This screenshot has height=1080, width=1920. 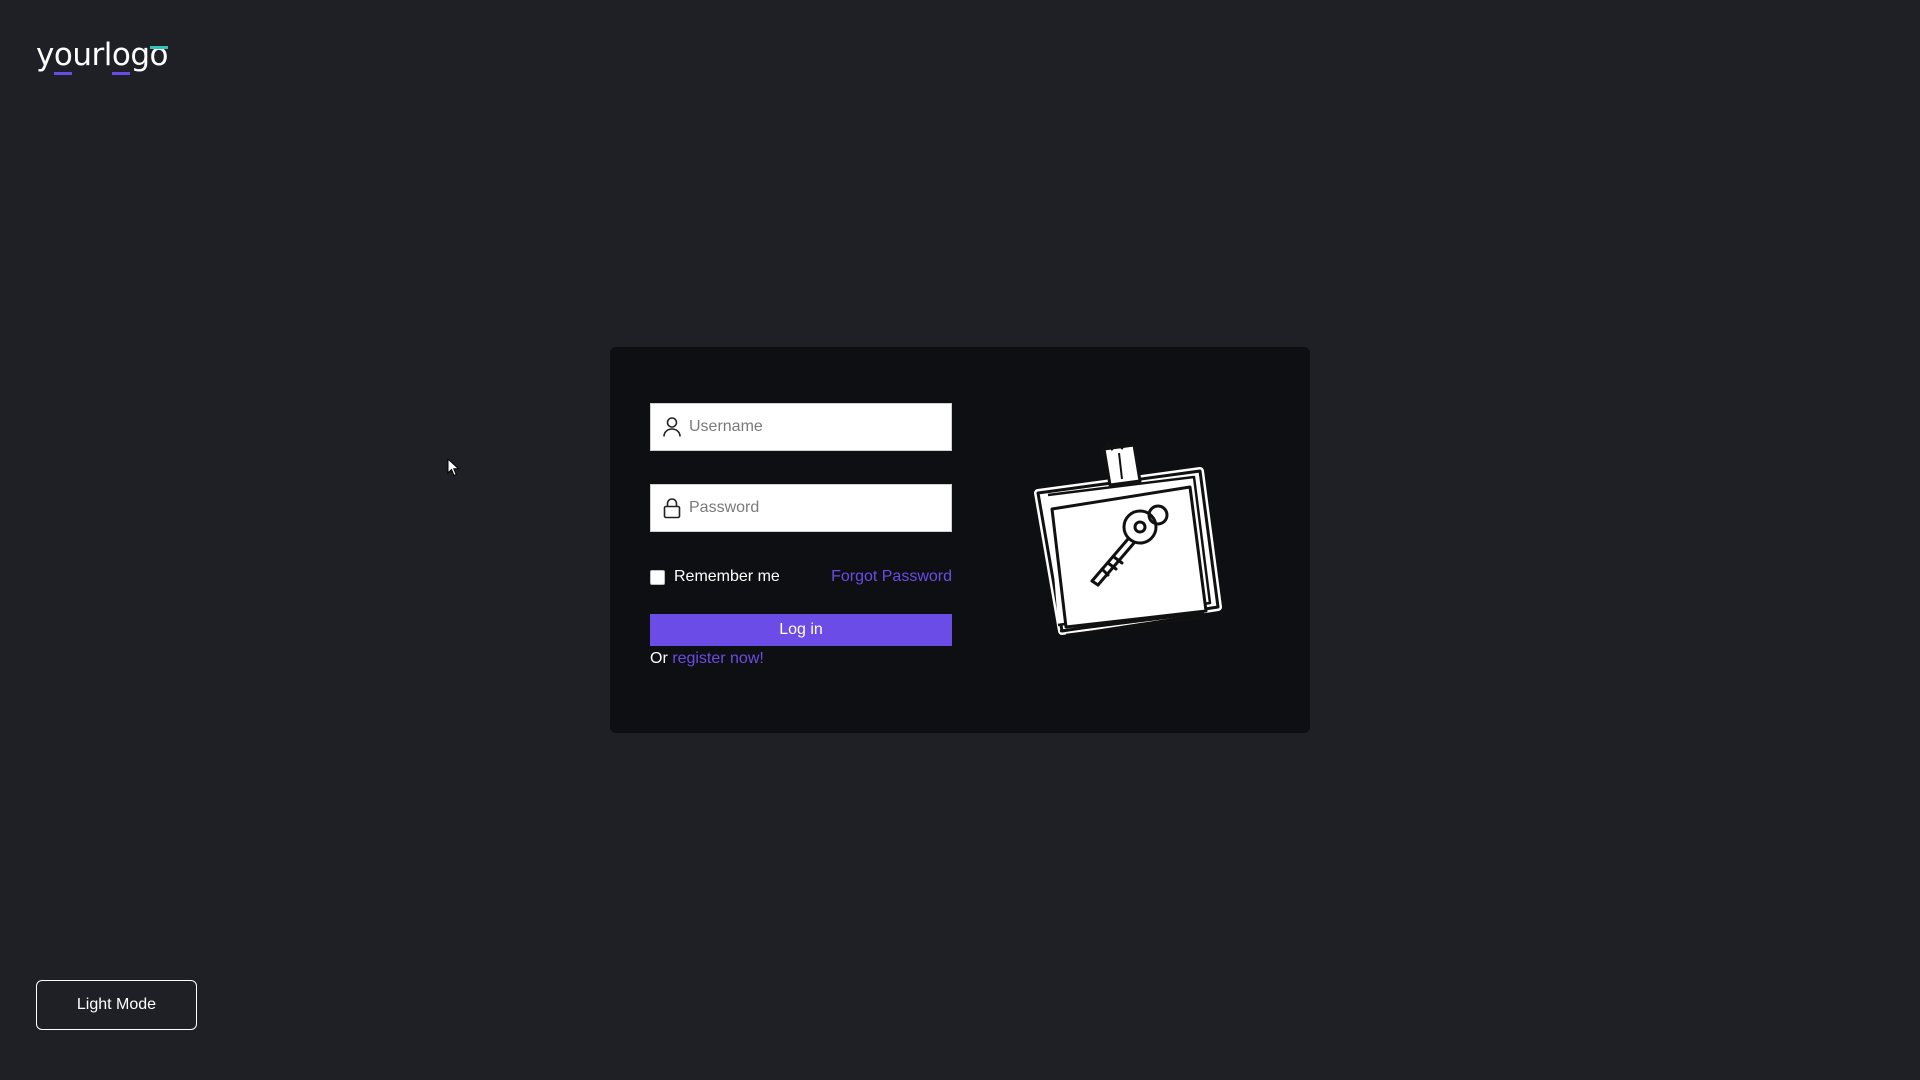 What do you see at coordinates (718, 658) in the screenshot?
I see `register-link: register now!` at bounding box center [718, 658].